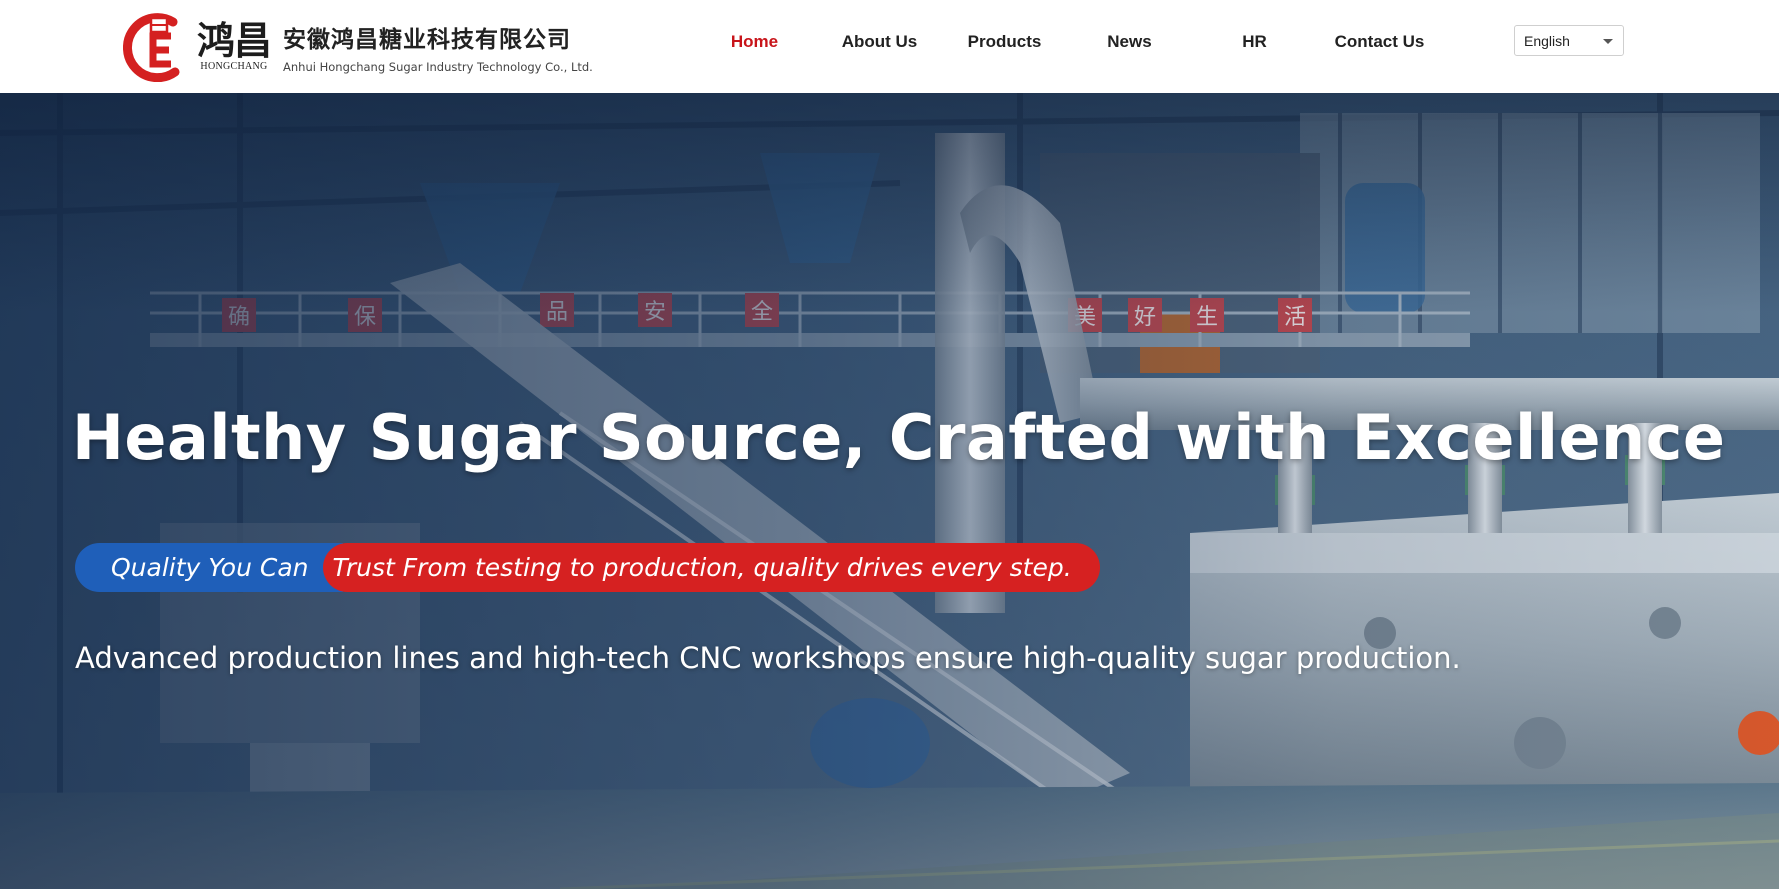  I want to click on nav-contact-us: Contact Us, so click(1379, 42).